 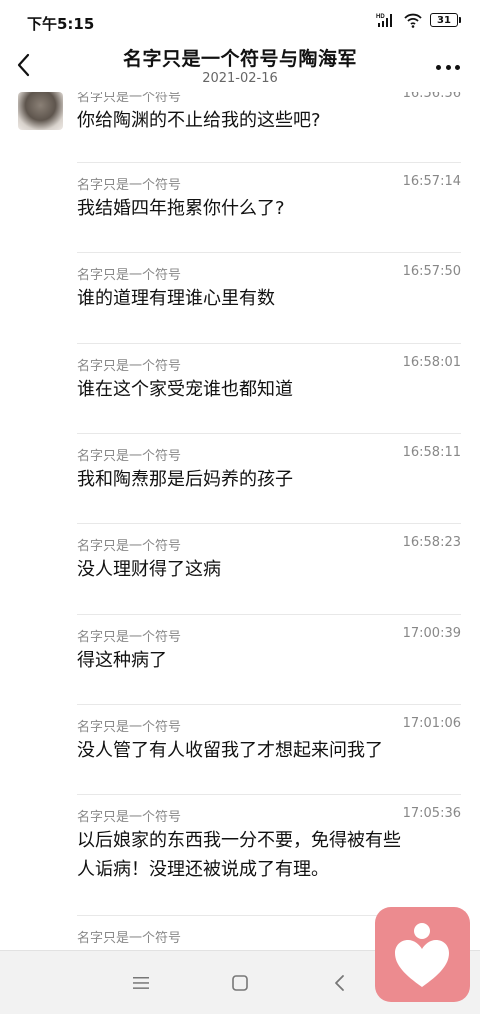 I want to click on nav-back-button, so click(x=340, y=983).